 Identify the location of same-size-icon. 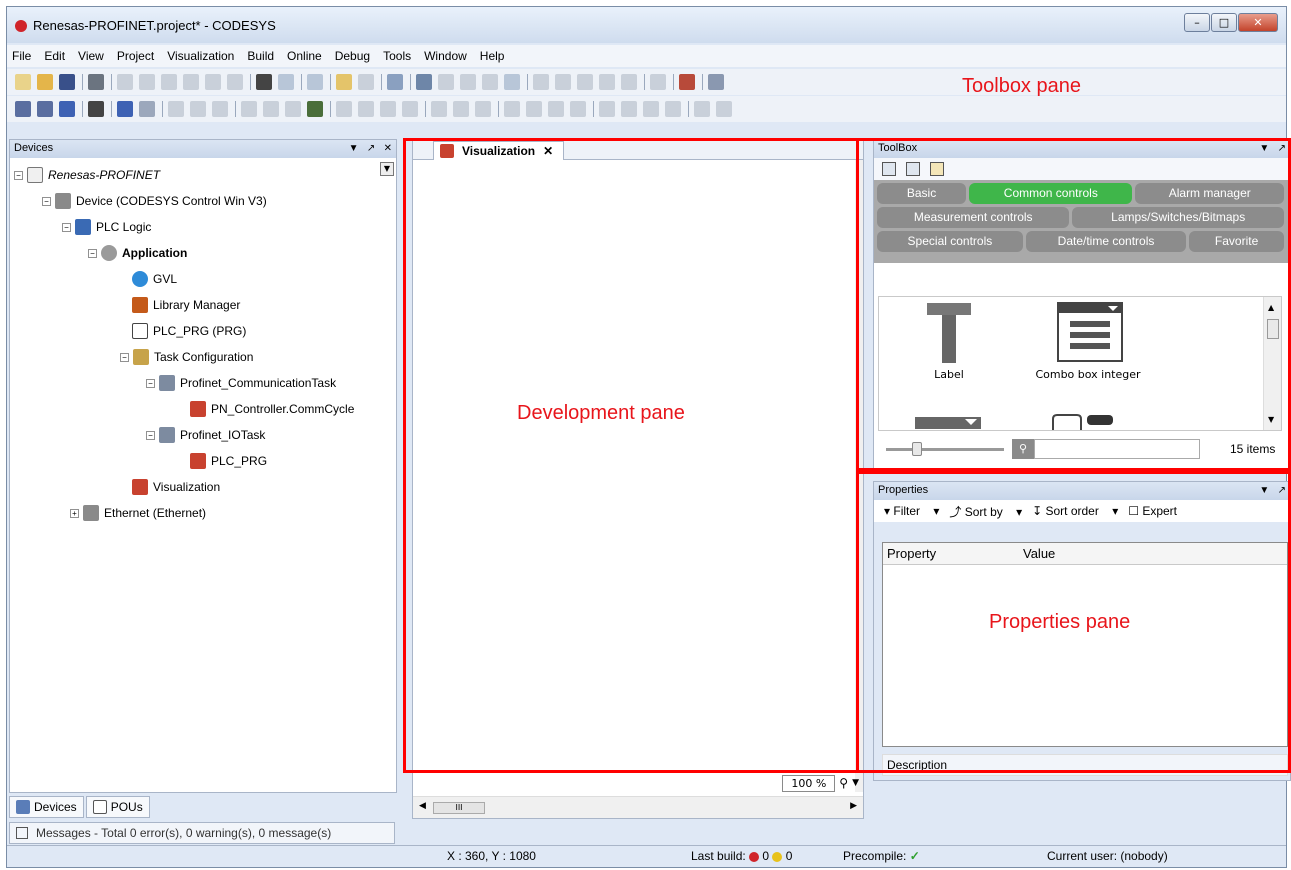
(556, 109).